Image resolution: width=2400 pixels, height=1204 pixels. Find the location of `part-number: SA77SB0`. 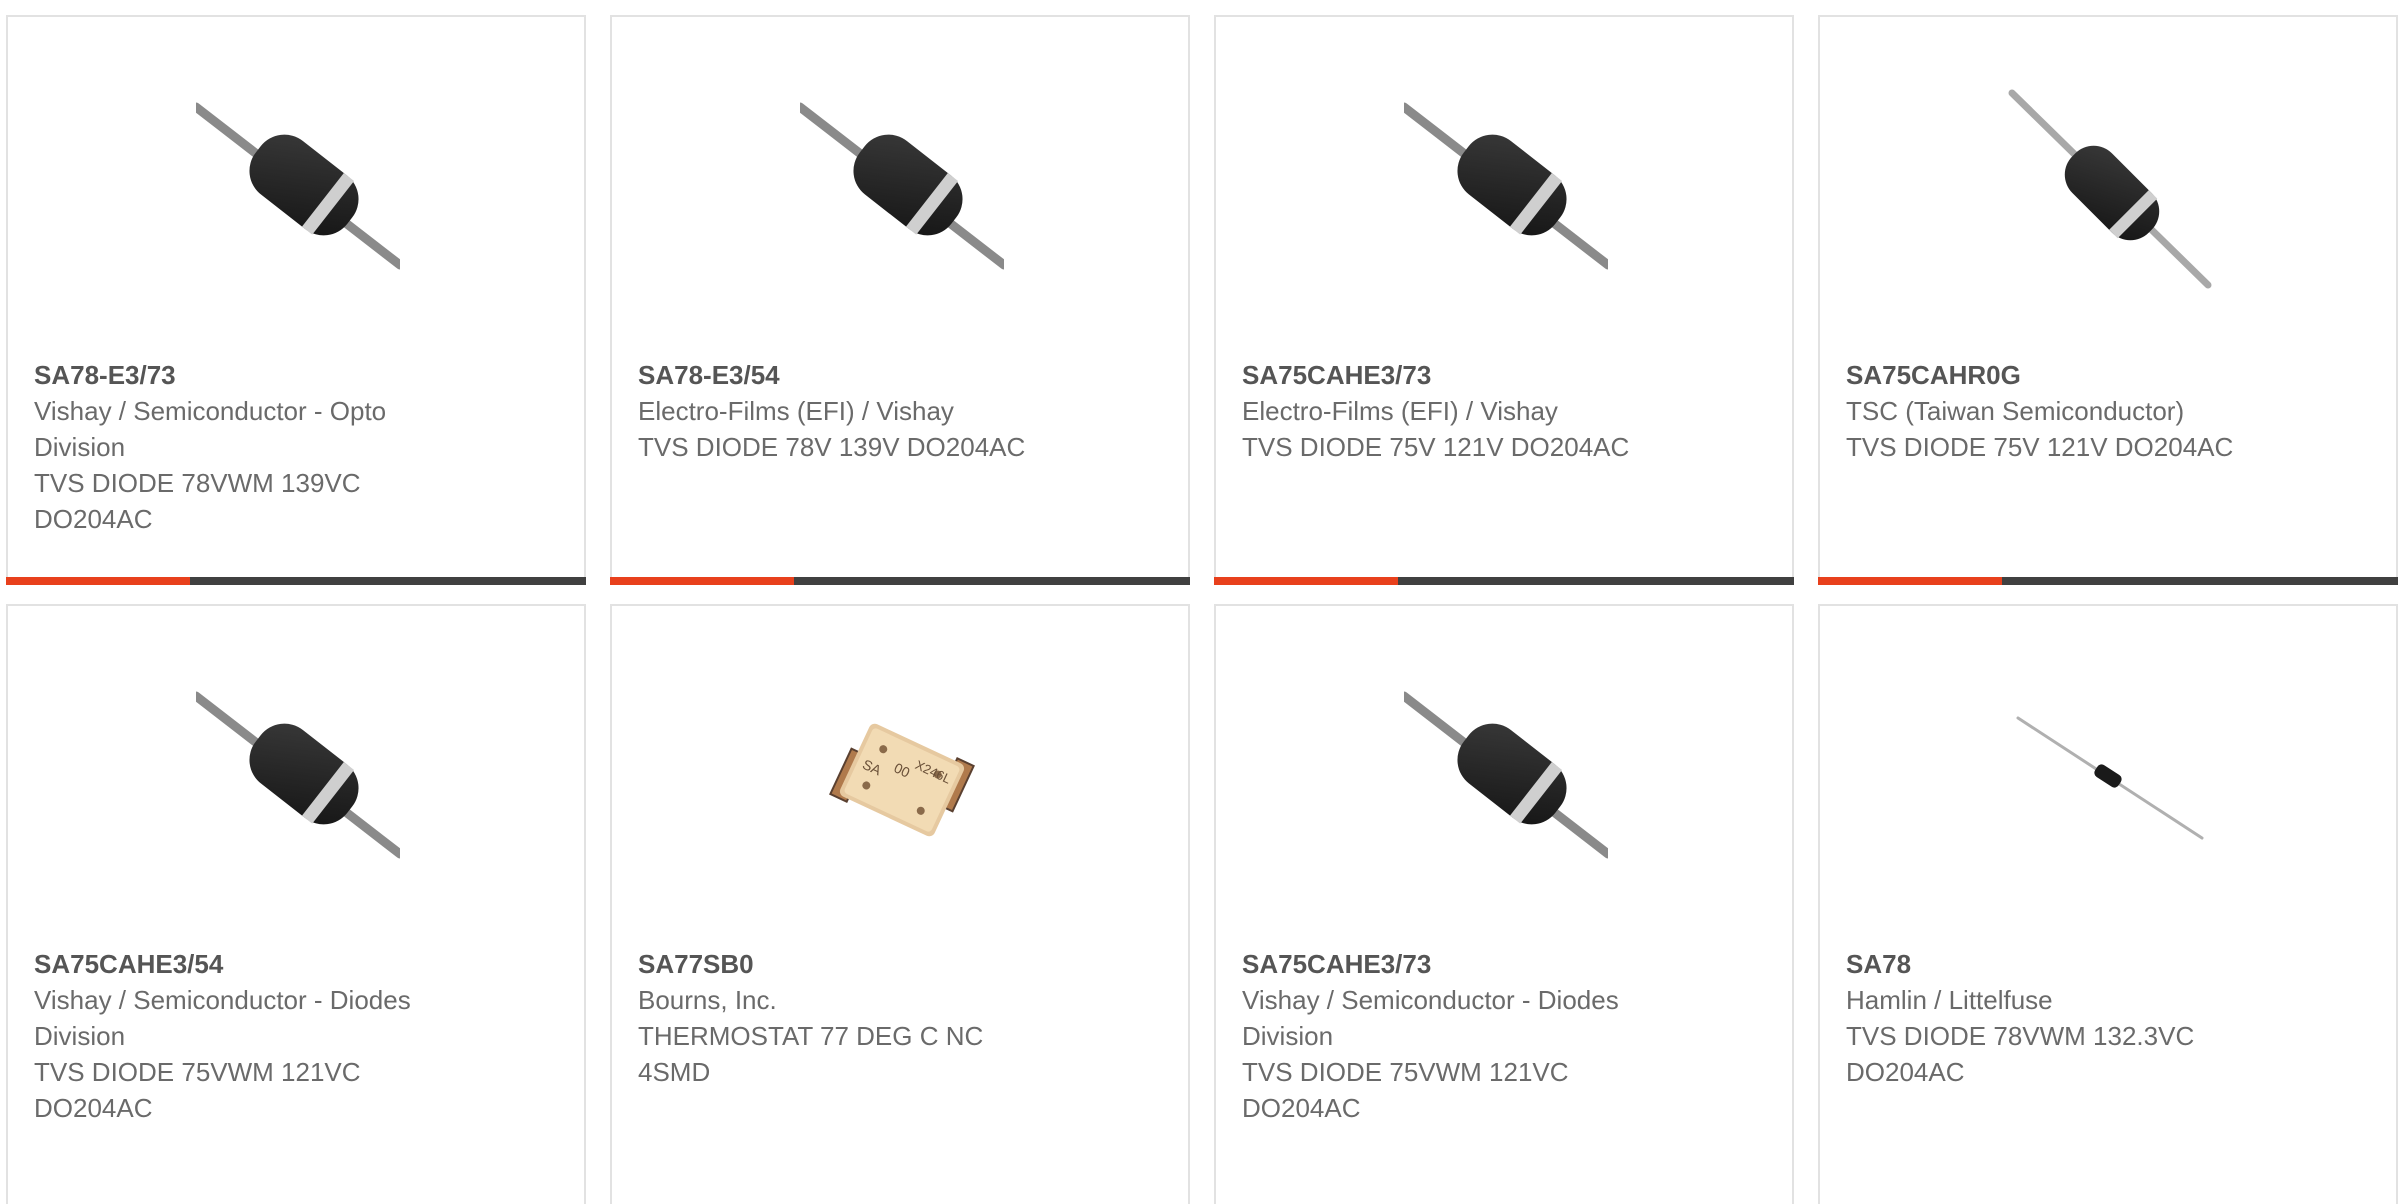

part-number: SA77SB0 is located at coordinates (848, 964).